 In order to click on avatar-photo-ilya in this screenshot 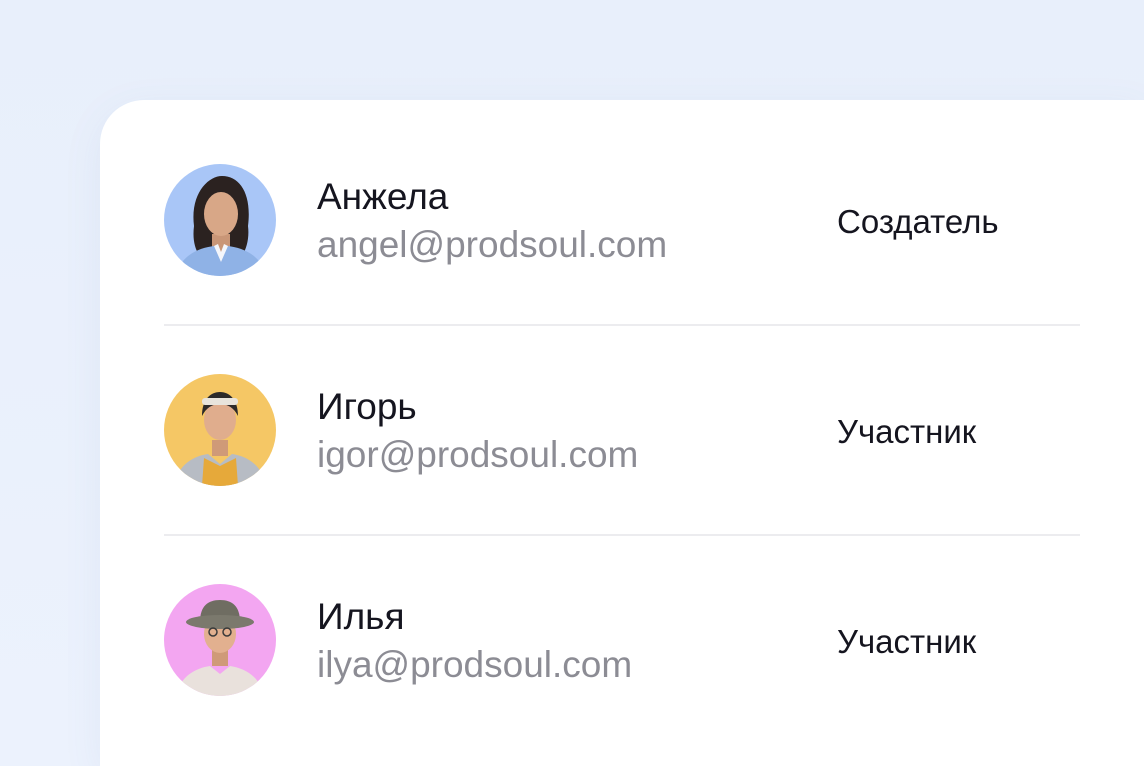, I will do `click(220, 640)`.